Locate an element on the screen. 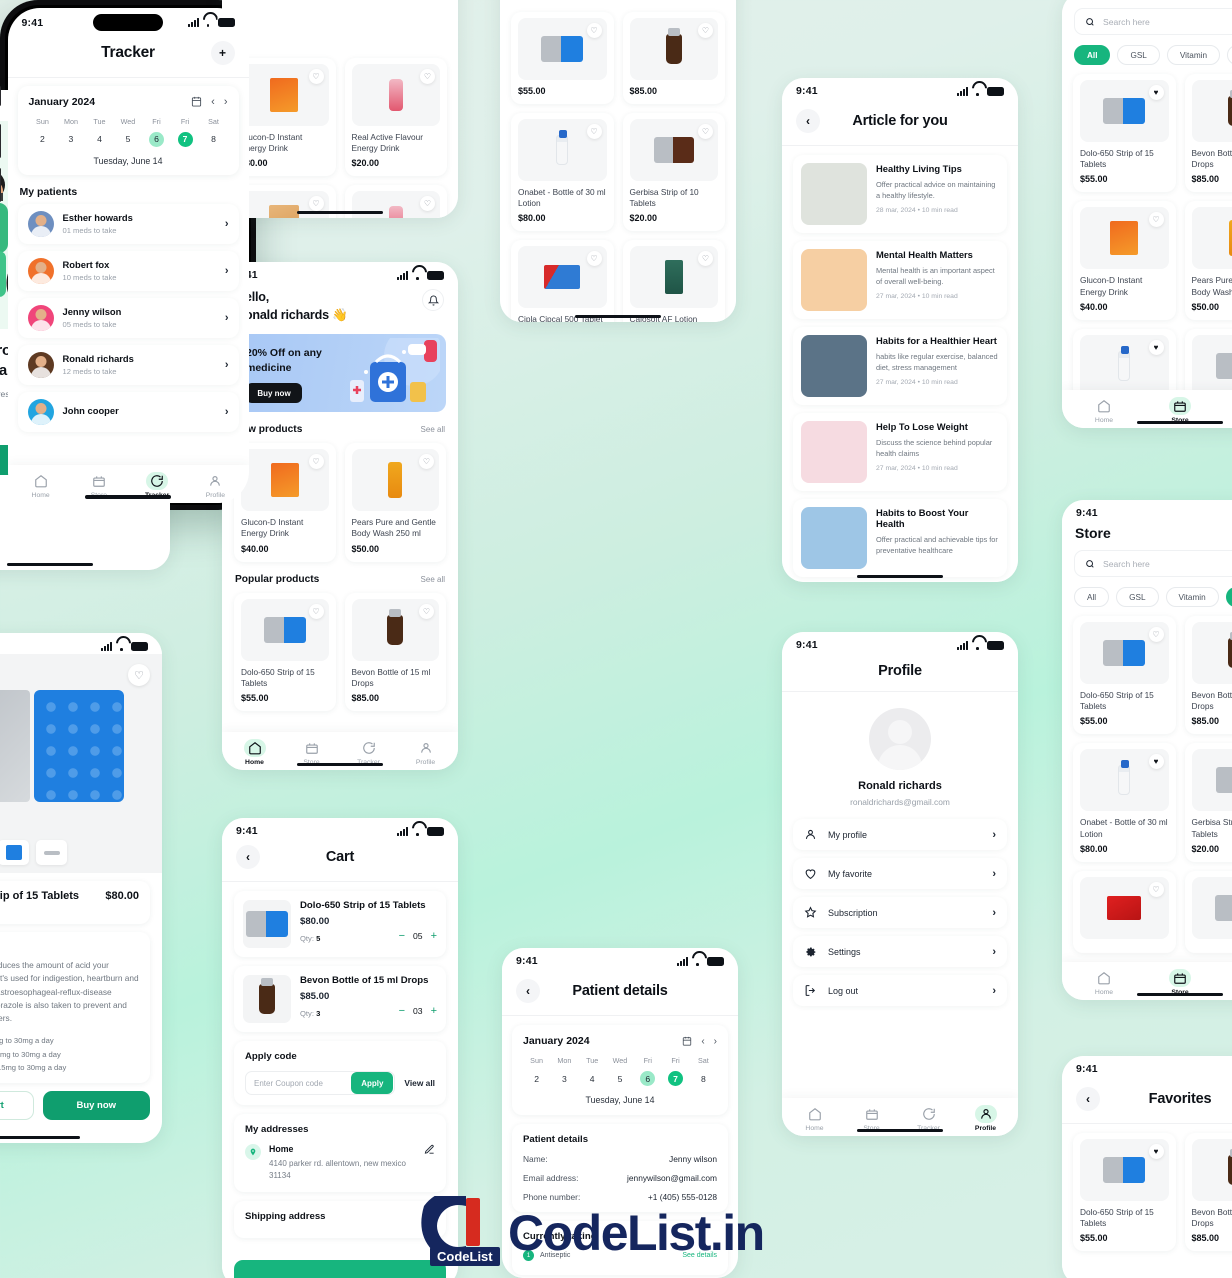 The image size is (1232, 1278). notification-bell-icon is located at coordinates (433, 300).